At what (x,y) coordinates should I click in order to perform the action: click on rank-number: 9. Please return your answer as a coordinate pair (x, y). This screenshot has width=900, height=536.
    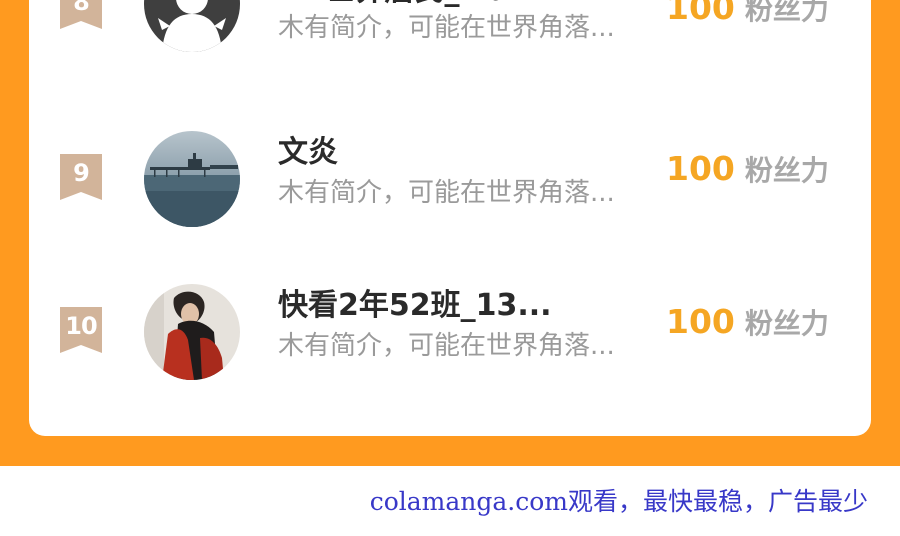
    Looking at the image, I should click on (81, 173).